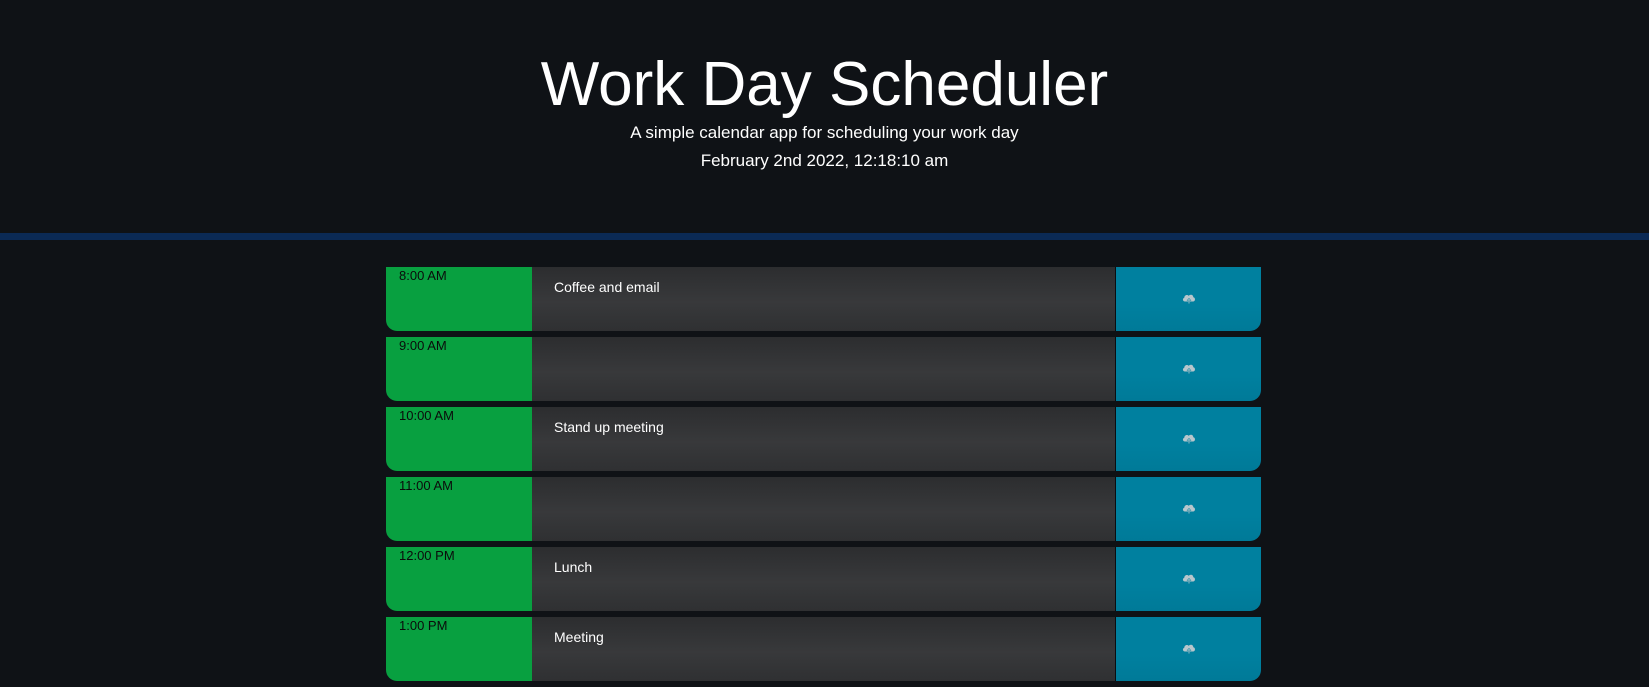 This screenshot has height=687, width=1649. What do you see at coordinates (459, 649) in the screenshot?
I see `hour-label: 1:00 PM` at bounding box center [459, 649].